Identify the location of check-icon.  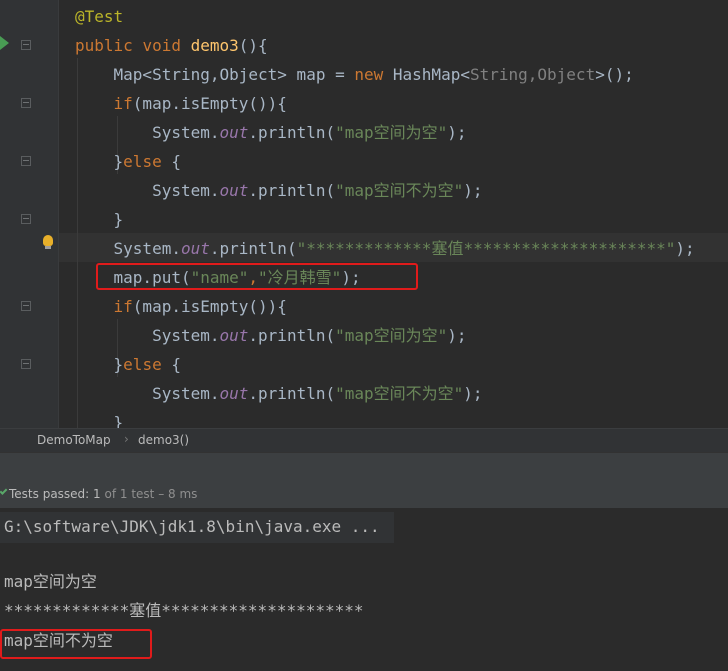
(4, 491).